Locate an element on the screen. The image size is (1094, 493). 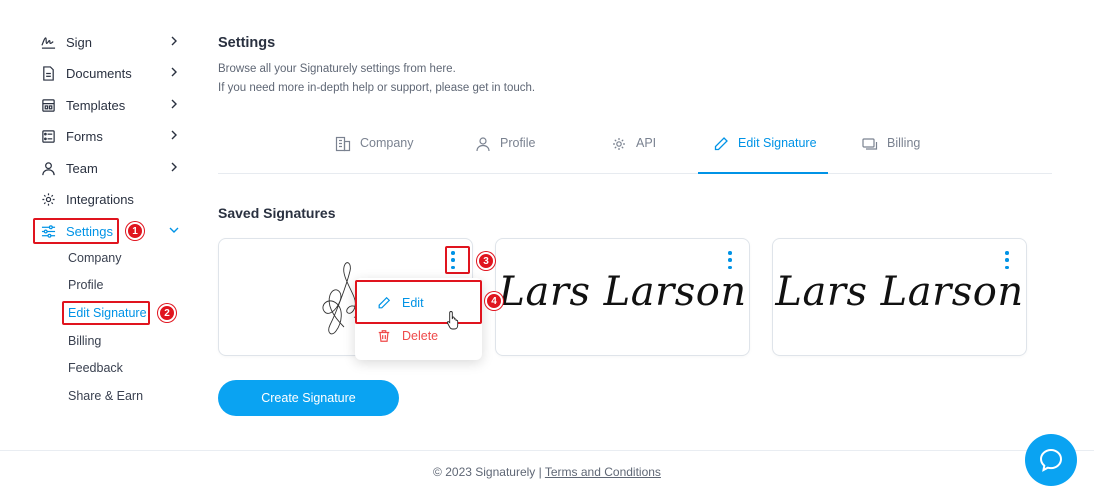
signature-card-2: Lars Larson is located at coordinates (622, 297).